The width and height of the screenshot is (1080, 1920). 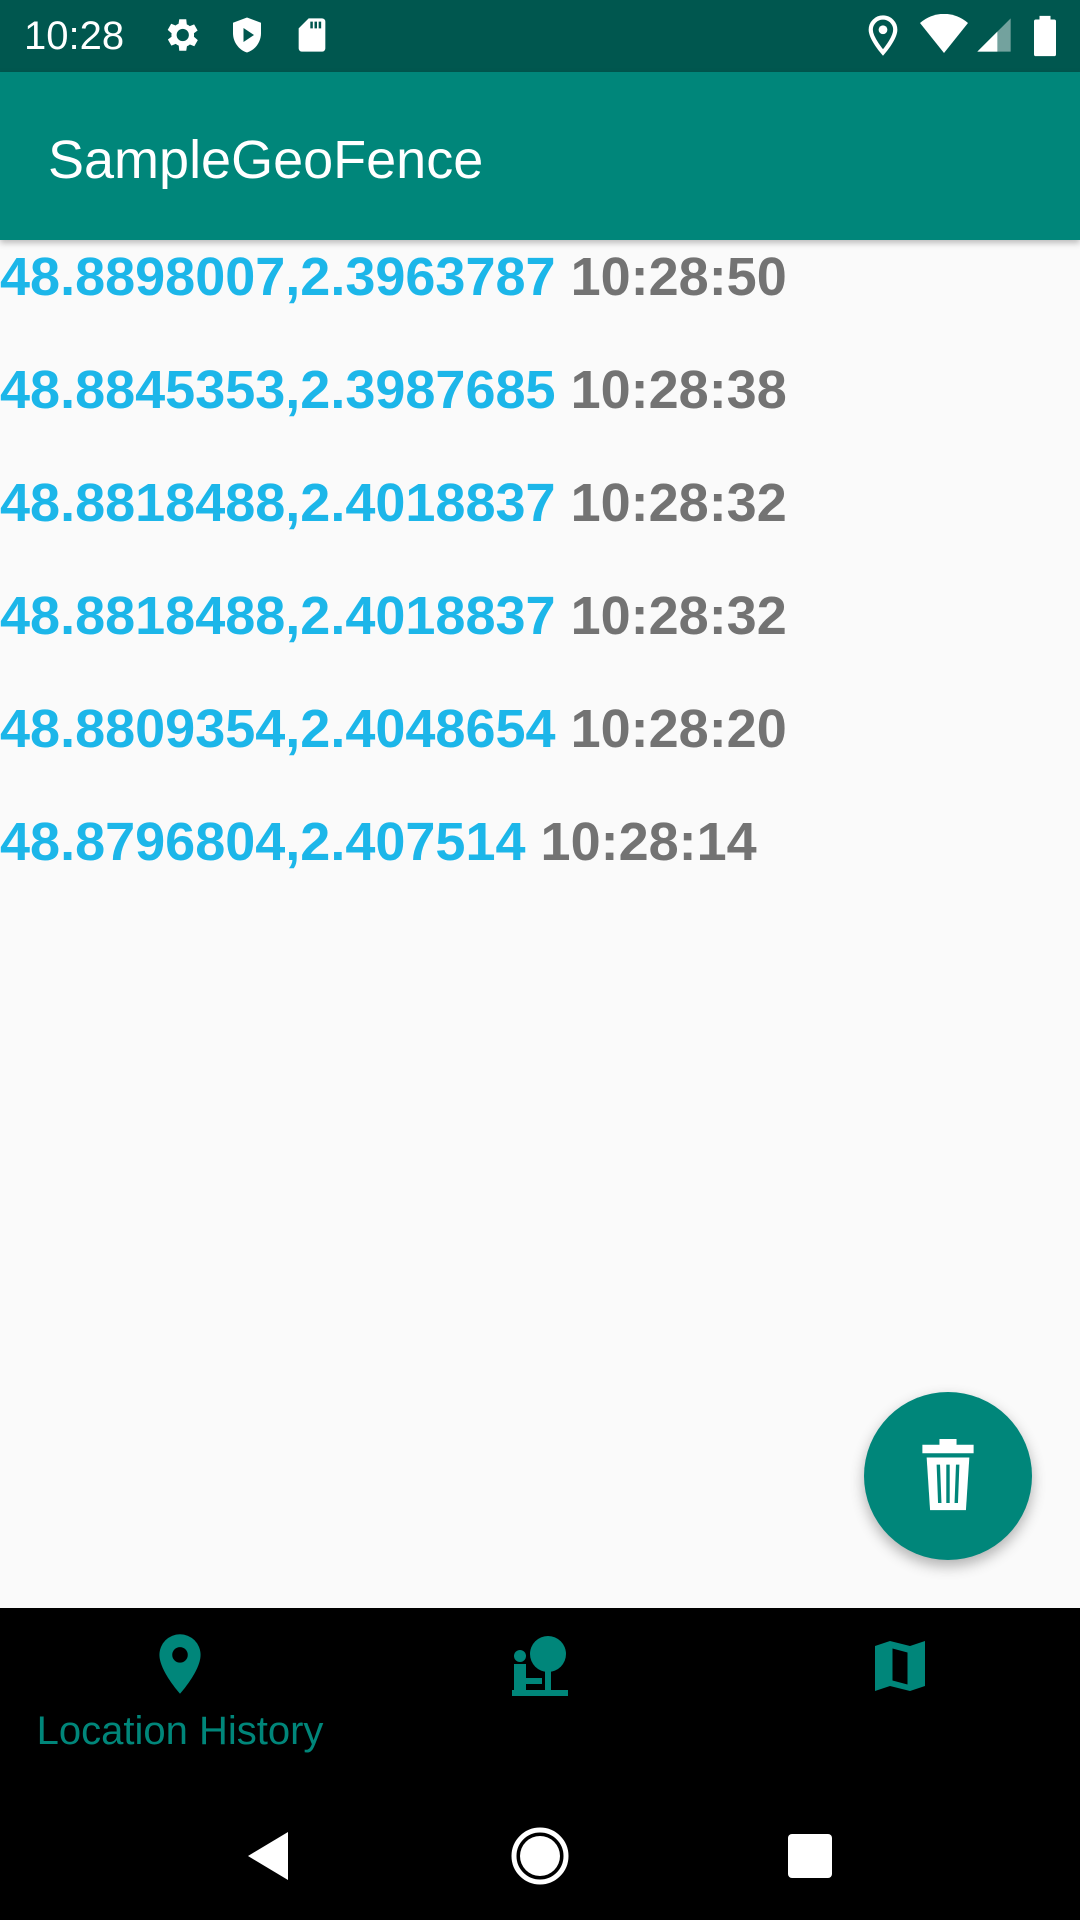 I want to click on location-time: 10:28:38, so click(x=678, y=390).